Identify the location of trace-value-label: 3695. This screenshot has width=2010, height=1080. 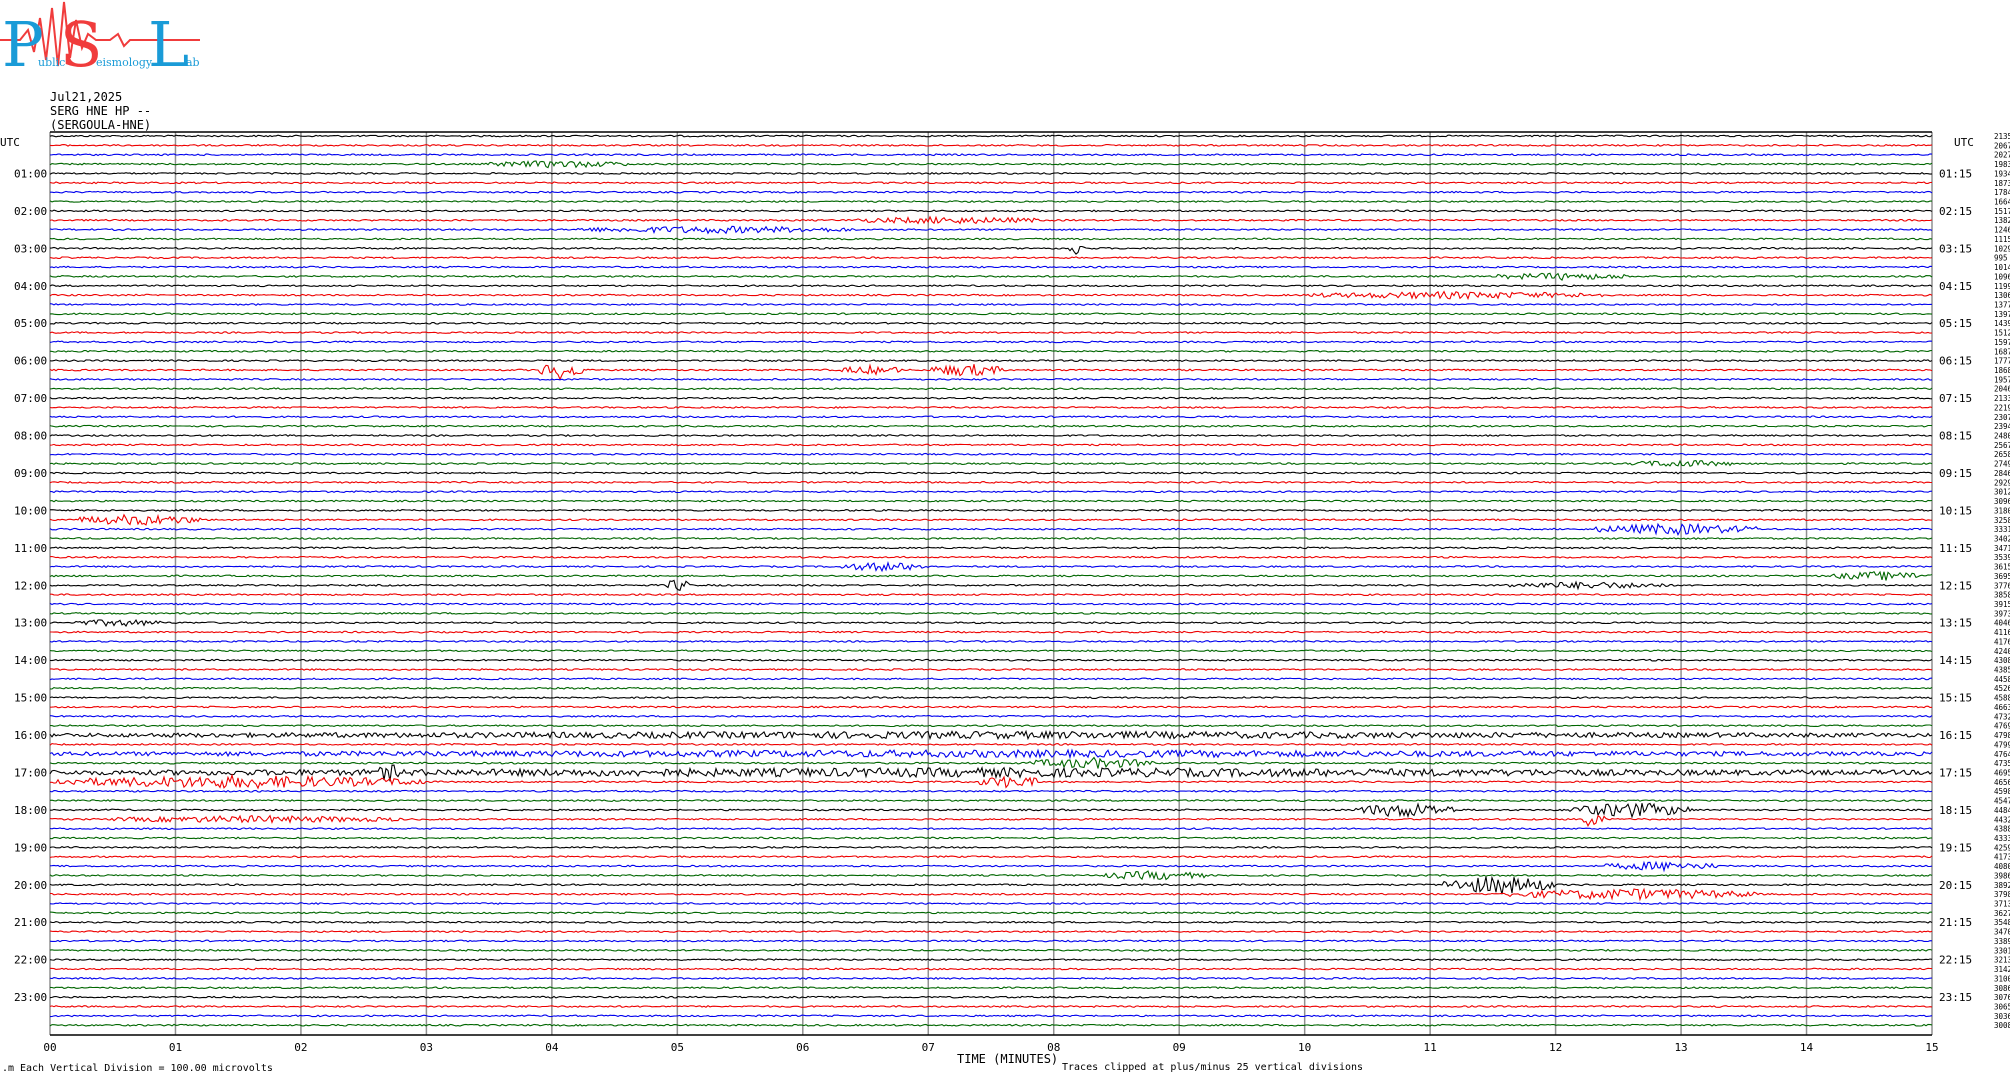
(2002, 576).